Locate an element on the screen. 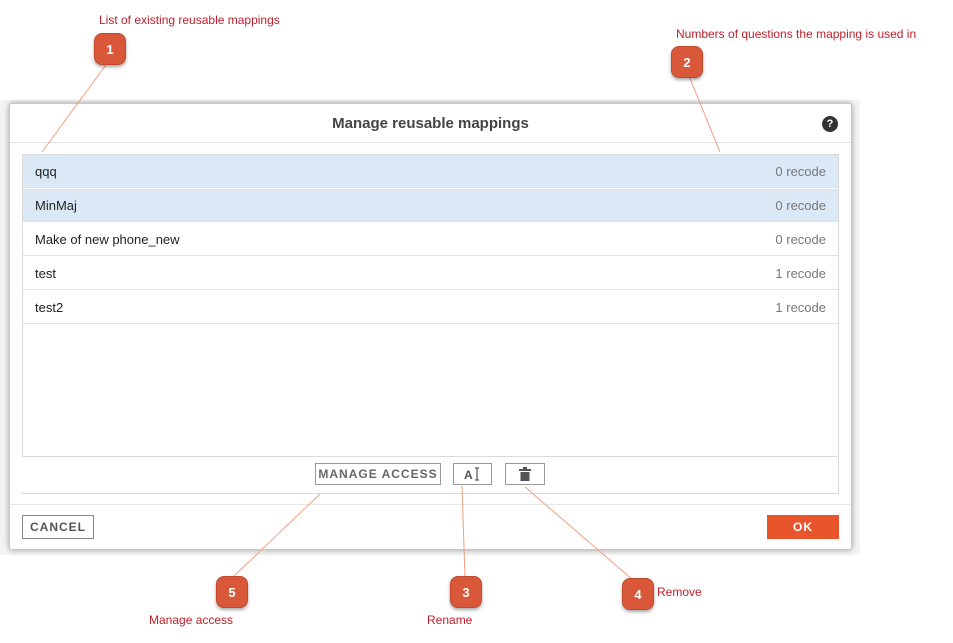 The height and width of the screenshot is (643, 953). dialog-footer: CANCEL OK is located at coordinates (430, 527).